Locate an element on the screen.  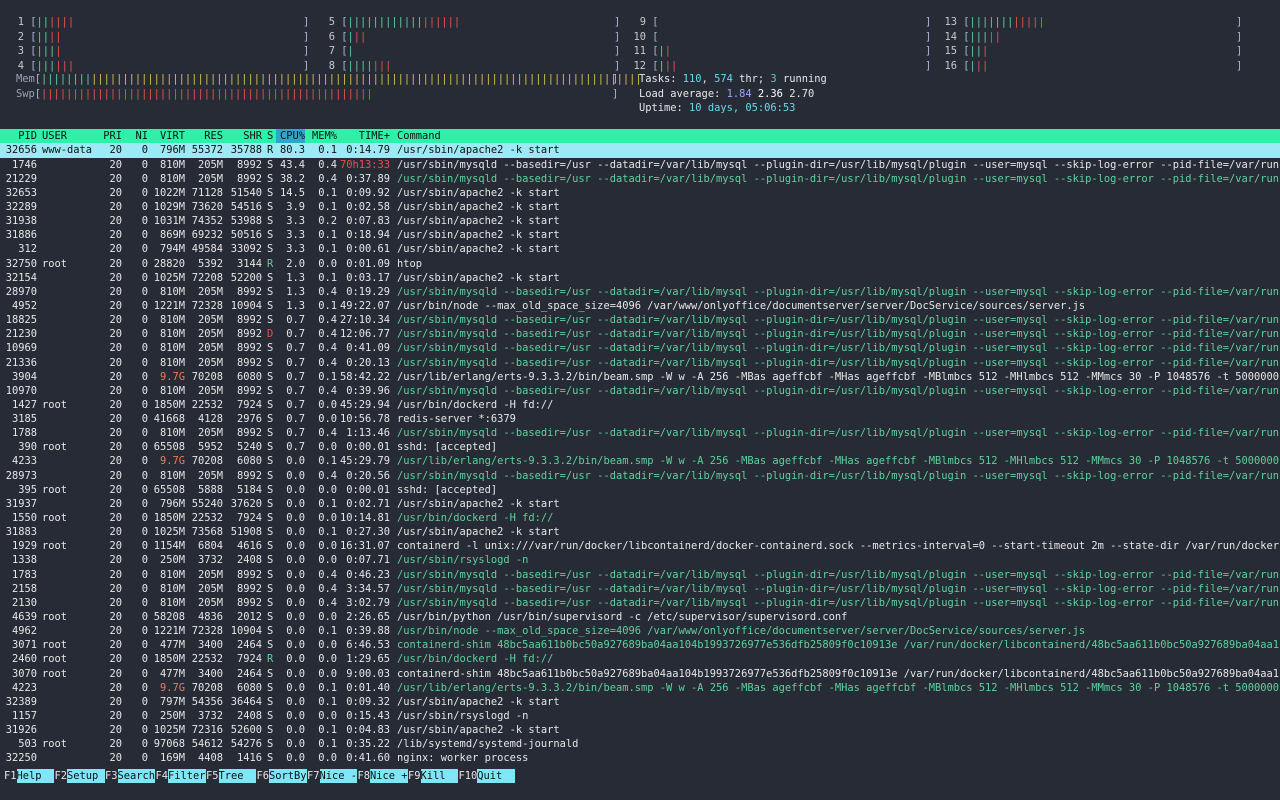
col-pri: PRI is located at coordinates (108, 136).